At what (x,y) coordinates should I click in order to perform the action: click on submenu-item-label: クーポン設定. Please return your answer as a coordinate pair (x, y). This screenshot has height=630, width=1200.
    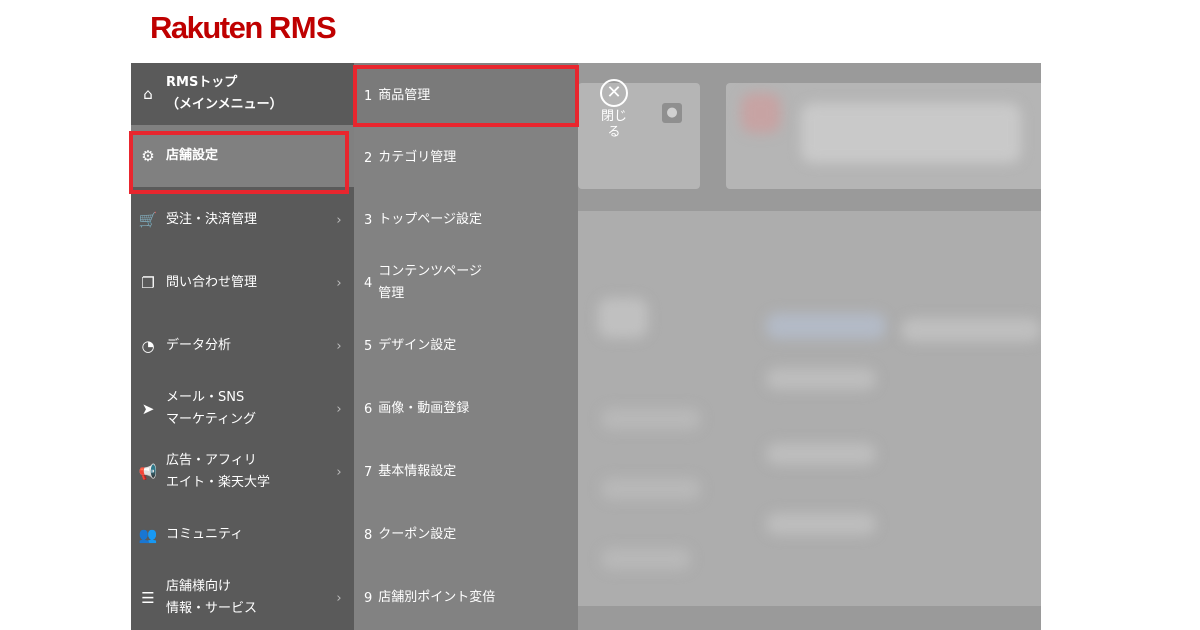
    Looking at the image, I should click on (417, 534).